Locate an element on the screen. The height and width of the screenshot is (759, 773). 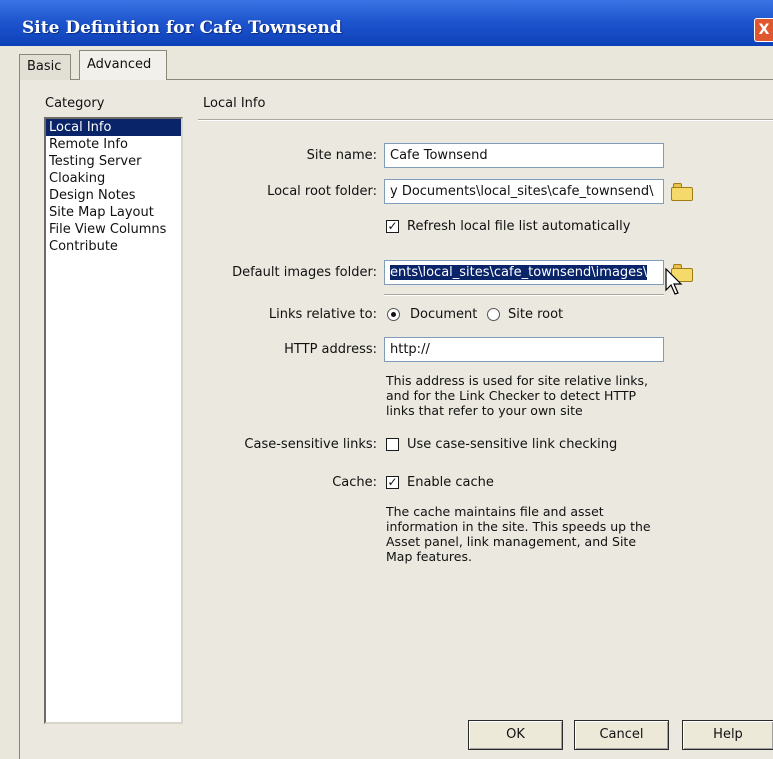
http-address-value: http:// is located at coordinates (410, 349).